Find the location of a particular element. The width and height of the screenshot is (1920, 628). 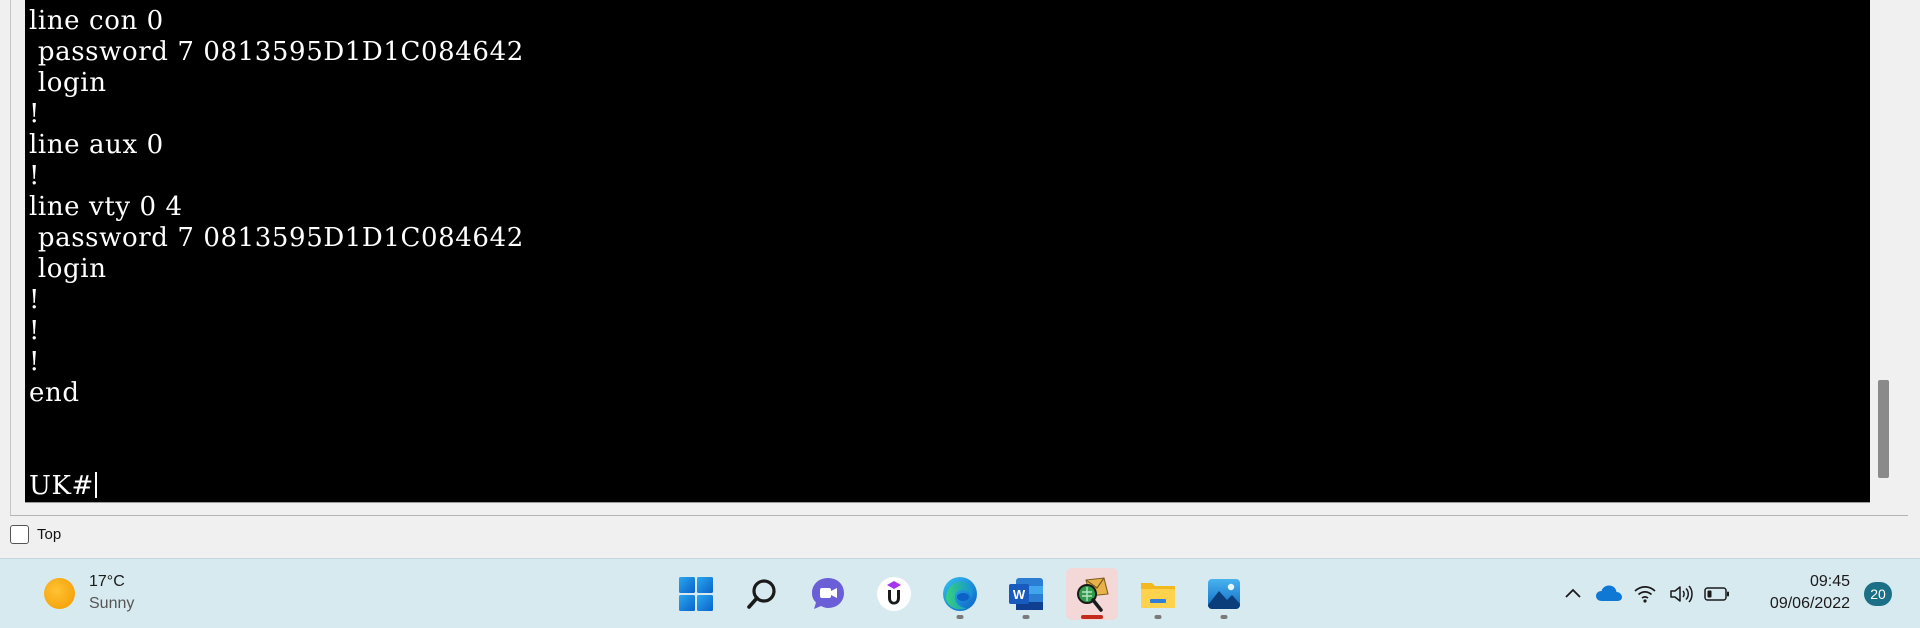

clock-time: 09:45 is located at coordinates (1829, 581).